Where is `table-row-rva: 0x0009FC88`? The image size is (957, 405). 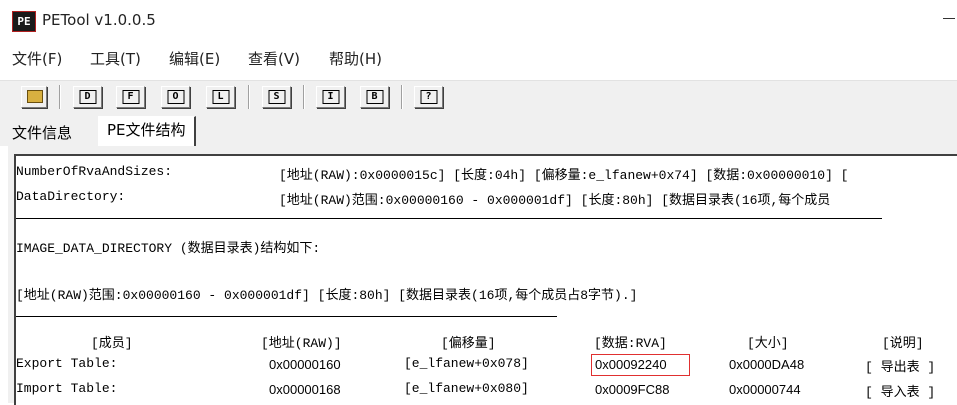 table-row-rva: 0x0009FC88 is located at coordinates (632, 389).